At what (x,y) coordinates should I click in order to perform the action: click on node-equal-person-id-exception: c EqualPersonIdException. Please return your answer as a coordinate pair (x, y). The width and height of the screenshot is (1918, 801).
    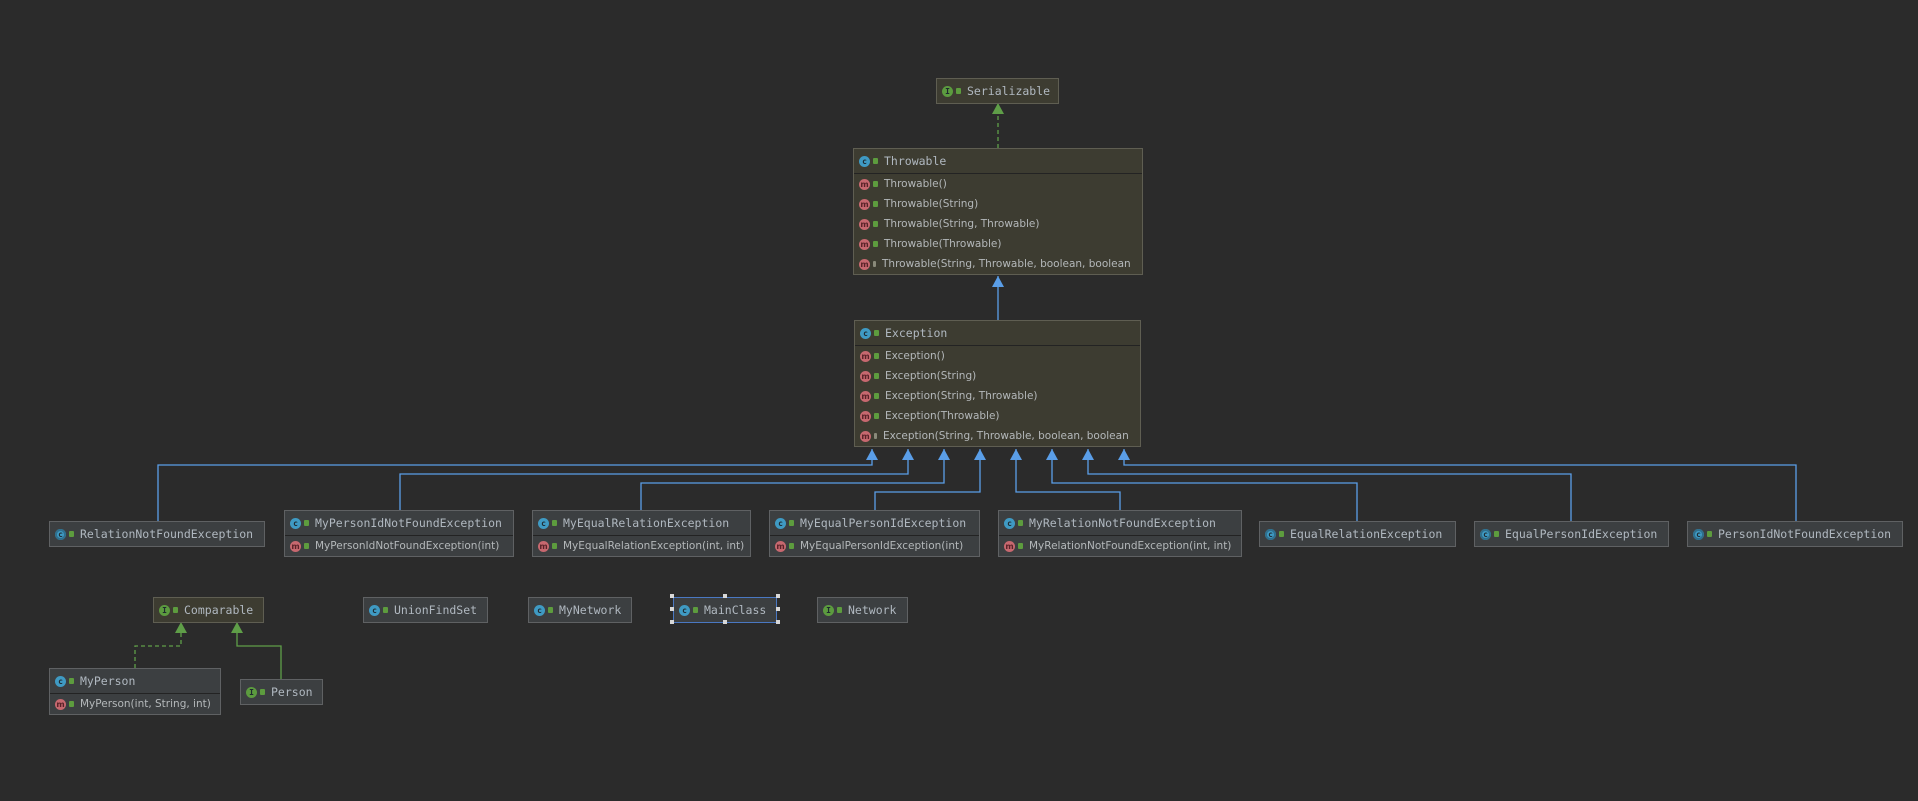
    Looking at the image, I should click on (1571, 534).